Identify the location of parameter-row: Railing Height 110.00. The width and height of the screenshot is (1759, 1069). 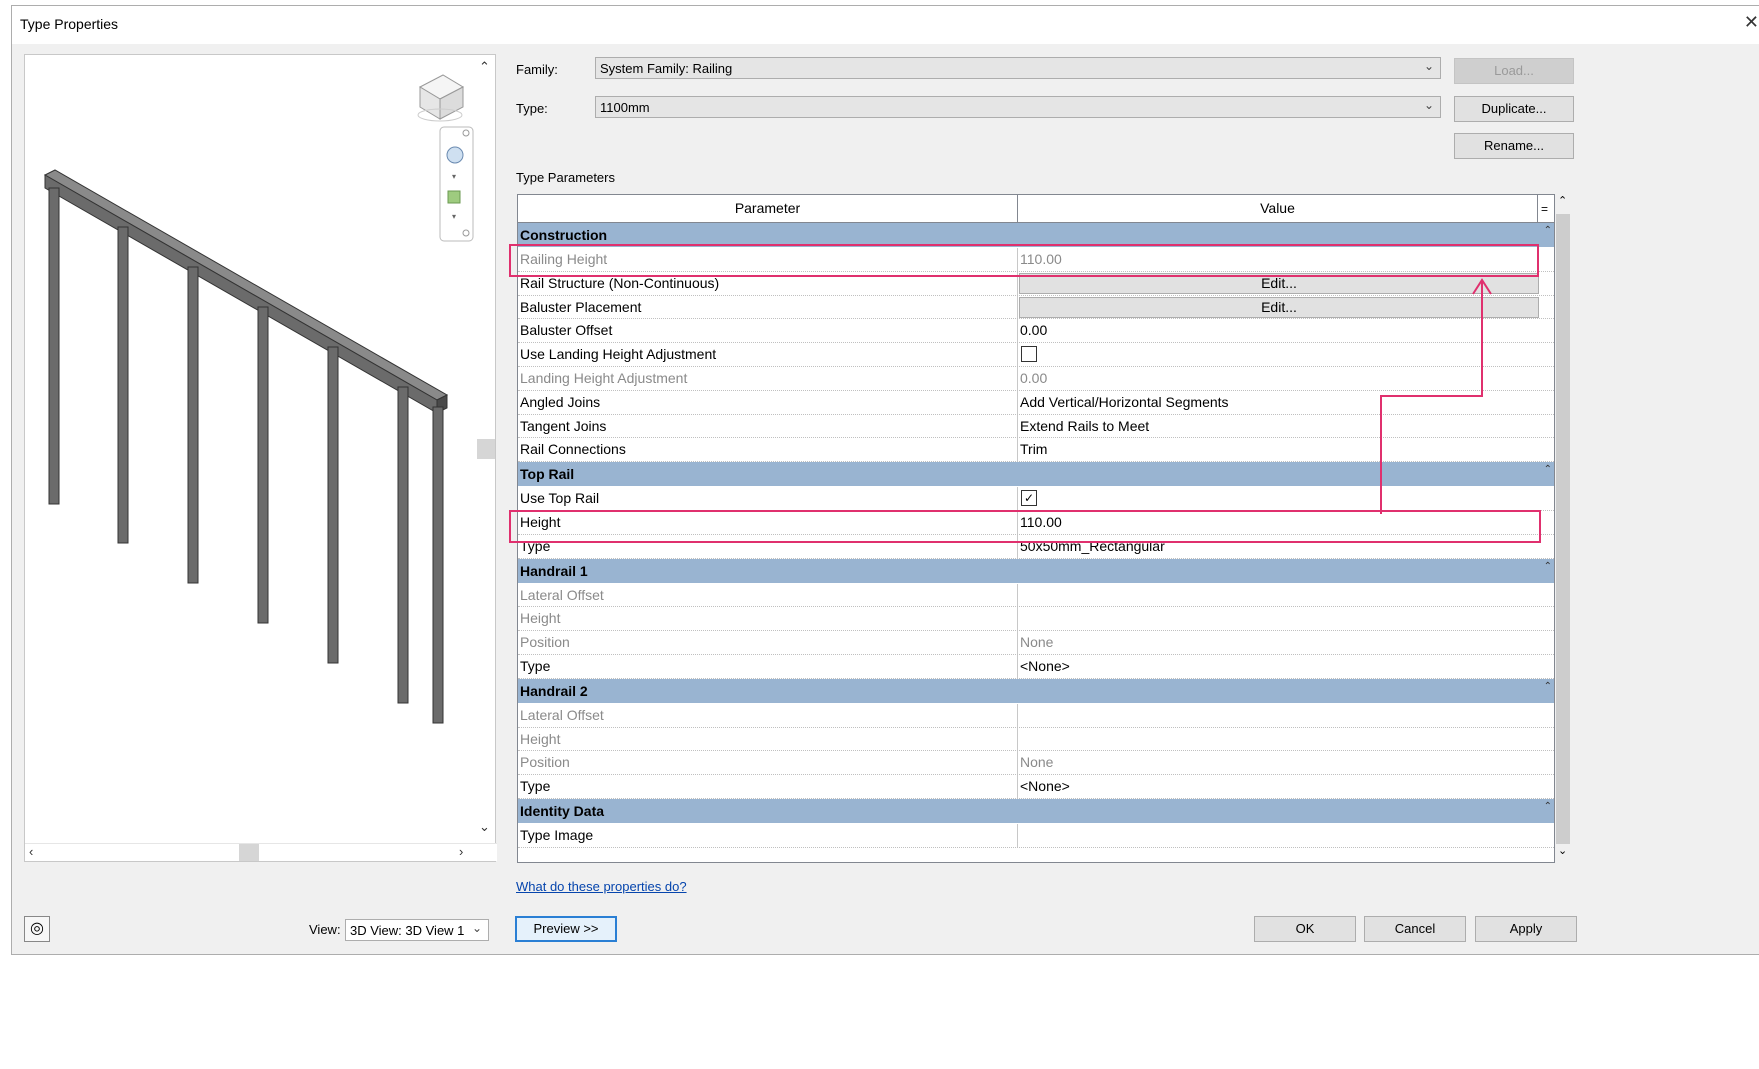
(1036, 260).